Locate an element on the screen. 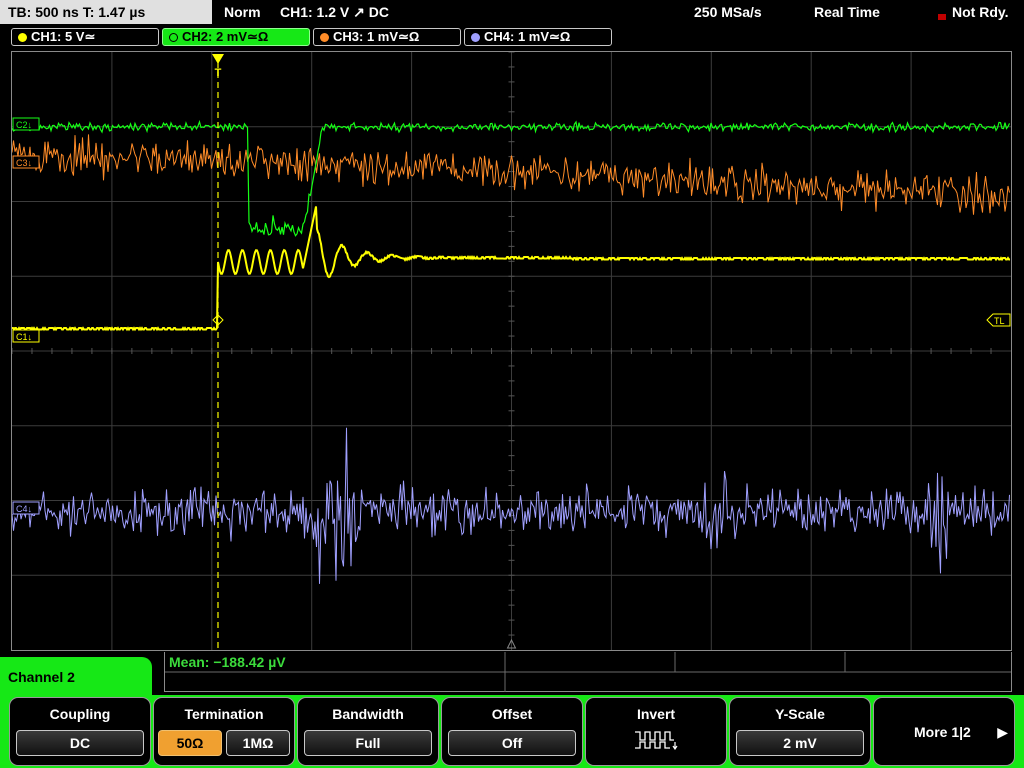  measurement-grid is located at coordinates (588, 672).